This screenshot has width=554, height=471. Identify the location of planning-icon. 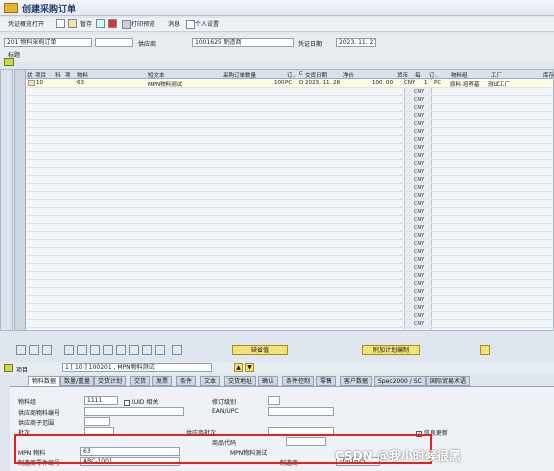
(485, 350).